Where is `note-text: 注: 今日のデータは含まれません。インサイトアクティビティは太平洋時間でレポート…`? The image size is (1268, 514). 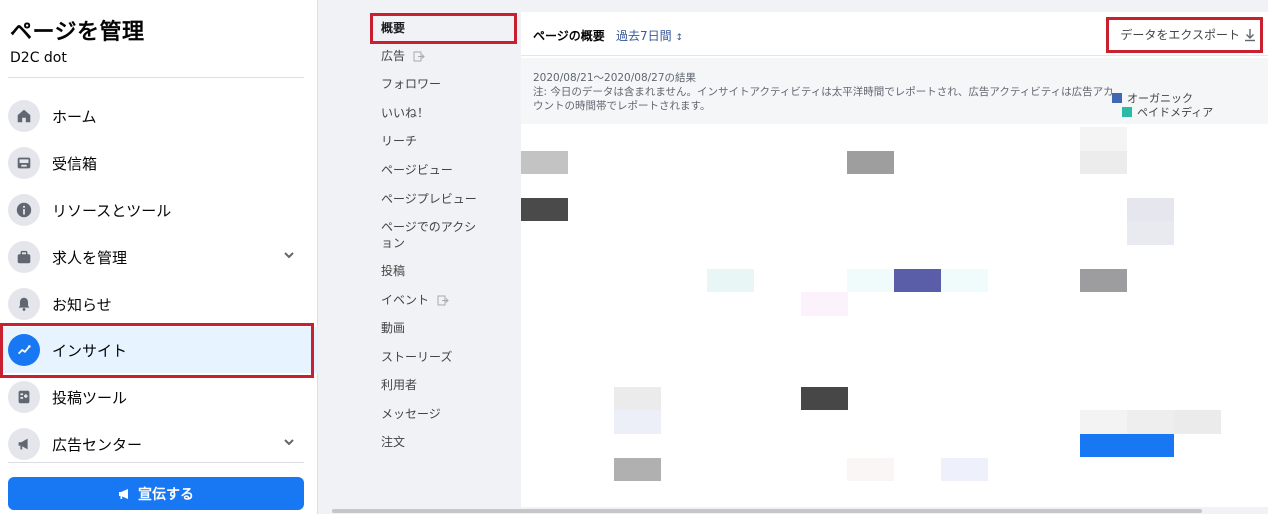
note-text: 注: 今日のデータは含まれません。インサイトアクティビティは太平洋時間でレポート… is located at coordinates (823, 99).